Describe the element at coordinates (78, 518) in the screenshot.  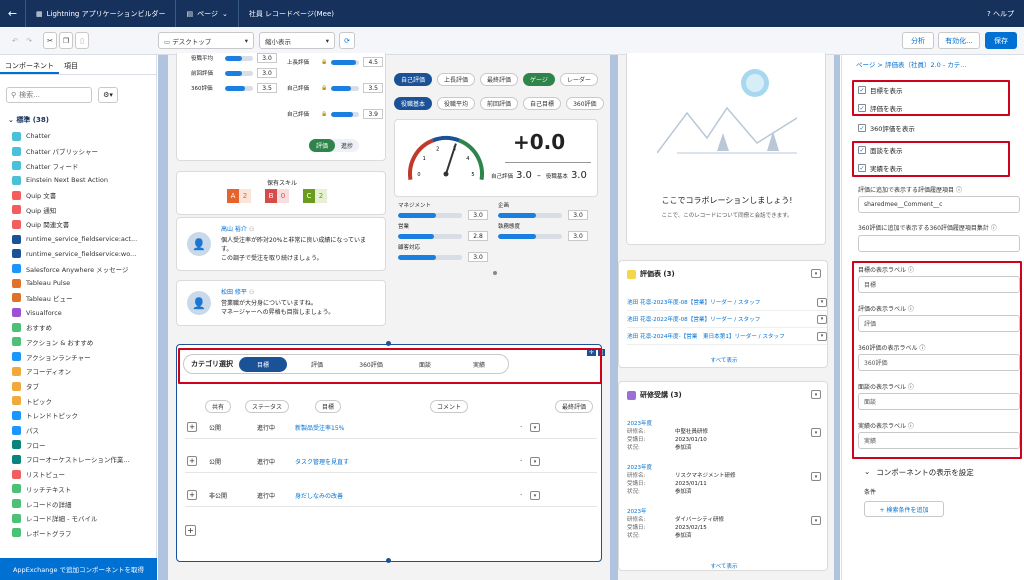
I see `component-item: レコード詳細 - モバイル` at that location.